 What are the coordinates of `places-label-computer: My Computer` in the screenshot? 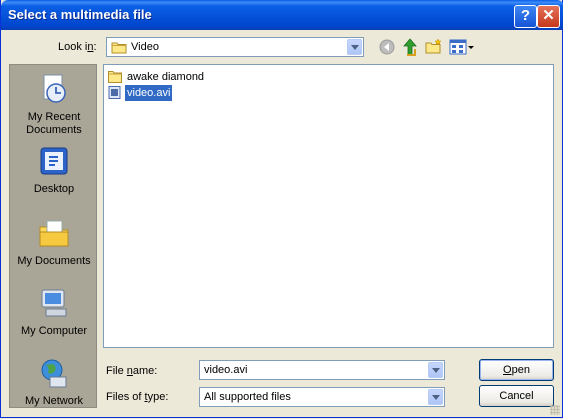 It's located at (54, 331).